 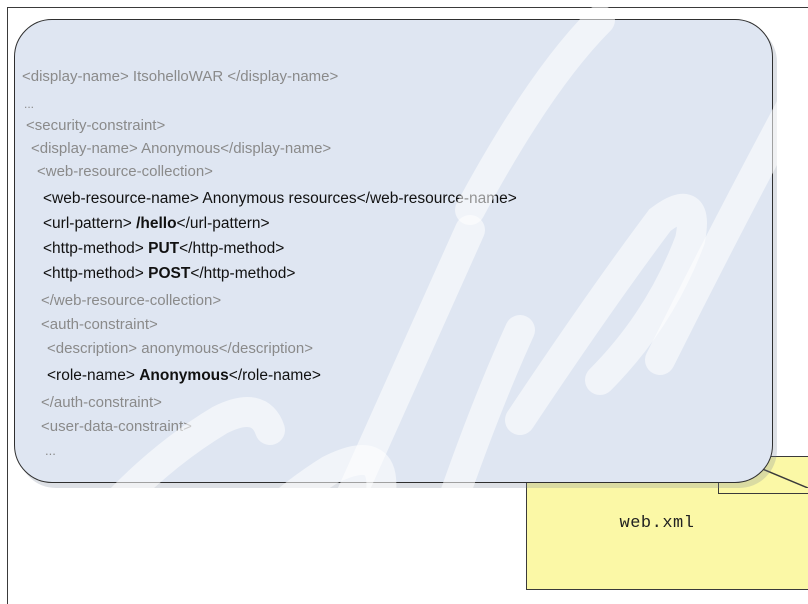 I want to click on code-line-constraint-display-name: <display-name> Anonymous</display-name>, so click(x=181, y=148).